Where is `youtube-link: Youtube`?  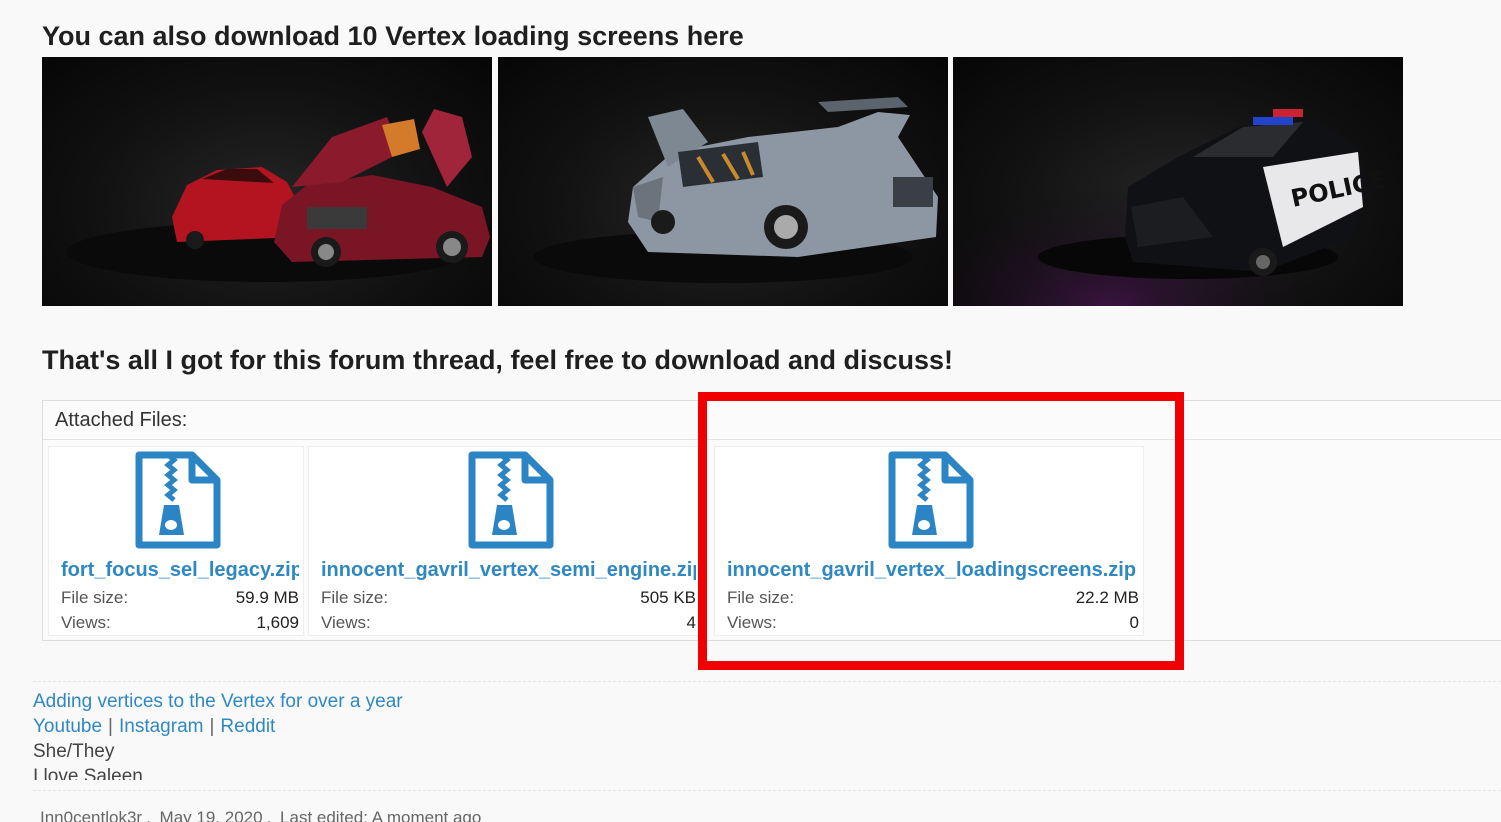 youtube-link: Youtube is located at coordinates (67, 726).